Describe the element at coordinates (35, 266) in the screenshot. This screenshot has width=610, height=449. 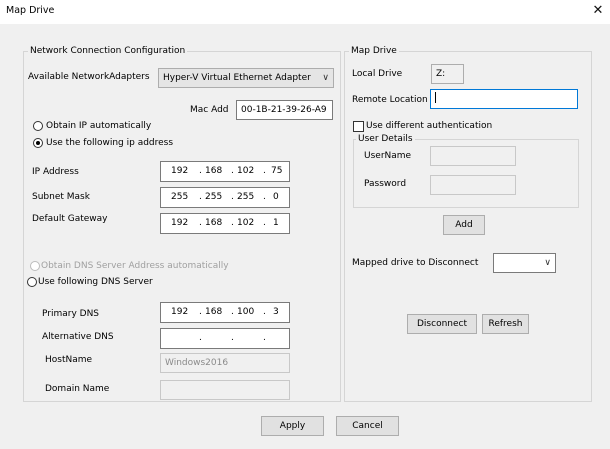
I see `obtain-dns-auto-radio` at that location.